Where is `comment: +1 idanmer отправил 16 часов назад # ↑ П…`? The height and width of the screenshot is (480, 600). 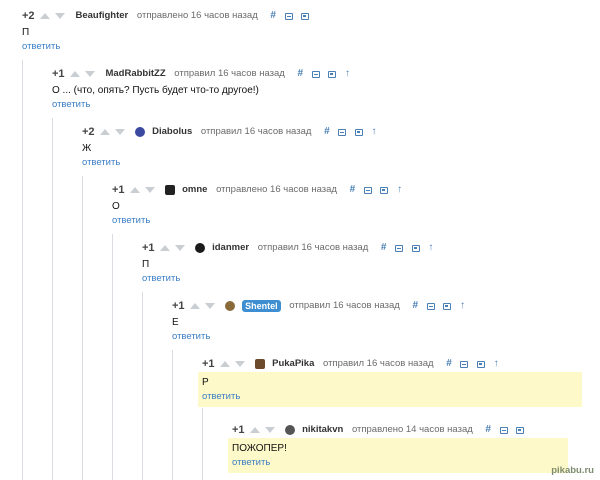 comment: +1 idanmer отправил 16 часов назад # ↑ П… is located at coordinates (364, 262).